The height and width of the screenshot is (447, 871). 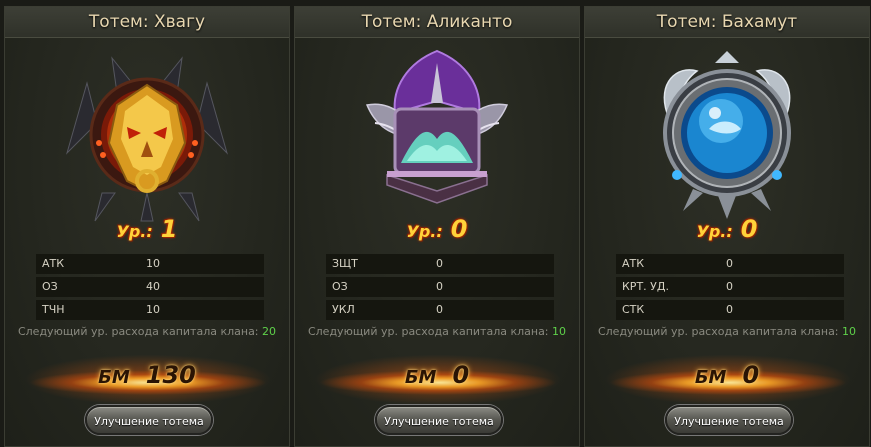 I want to click on stat-name: КРТ. УД., so click(x=645, y=286).